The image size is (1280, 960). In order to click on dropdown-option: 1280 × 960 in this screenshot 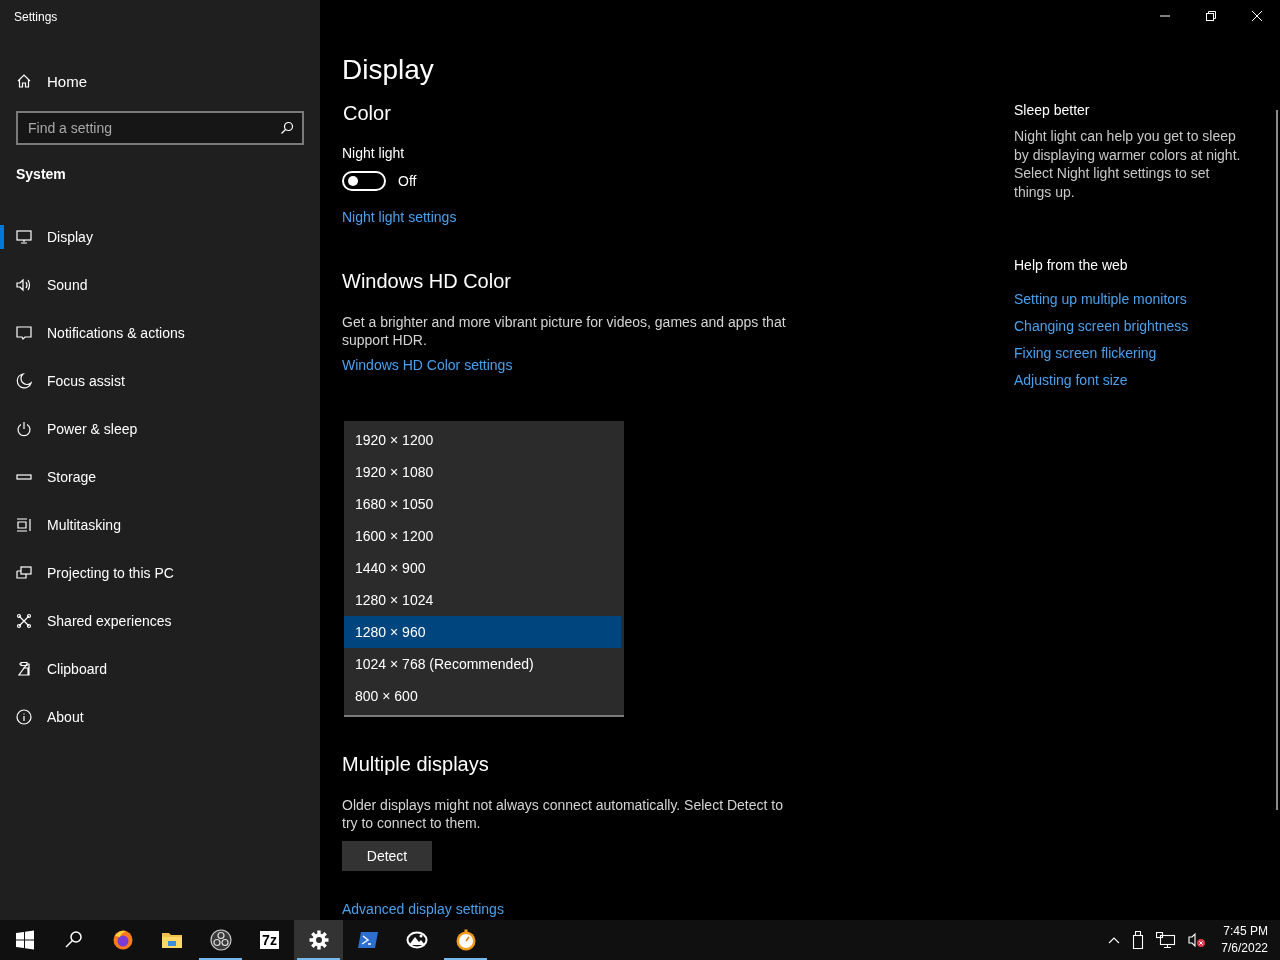, I will do `click(482, 632)`.